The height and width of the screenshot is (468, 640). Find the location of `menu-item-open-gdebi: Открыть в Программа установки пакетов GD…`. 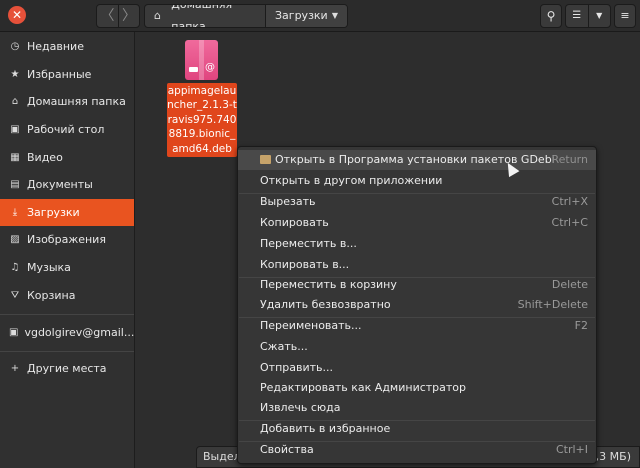

menu-item-open-gdebi: Открыть в Программа установки пакетов GD… is located at coordinates (417, 160).